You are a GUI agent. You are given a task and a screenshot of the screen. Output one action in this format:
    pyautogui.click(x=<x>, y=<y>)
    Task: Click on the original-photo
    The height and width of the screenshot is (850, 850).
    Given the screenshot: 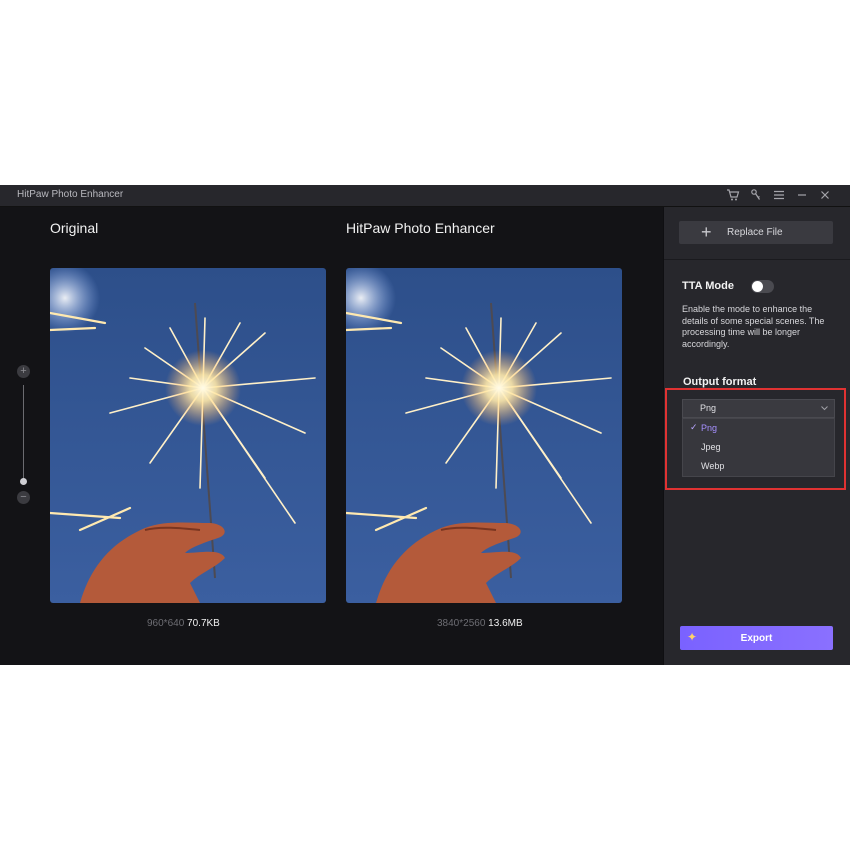 What is the action you would take?
    pyautogui.click(x=188, y=435)
    